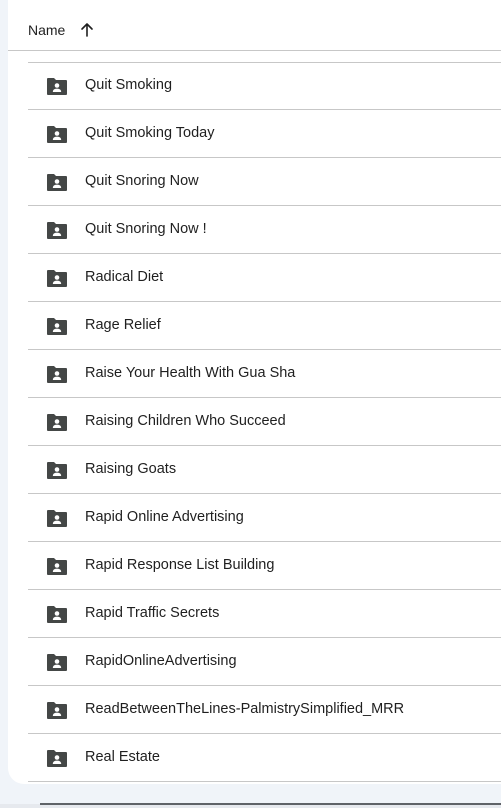 This screenshot has height=808, width=501. Describe the element at coordinates (87, 30) in the screenshot. I see `arrow-up-icon` at that location.